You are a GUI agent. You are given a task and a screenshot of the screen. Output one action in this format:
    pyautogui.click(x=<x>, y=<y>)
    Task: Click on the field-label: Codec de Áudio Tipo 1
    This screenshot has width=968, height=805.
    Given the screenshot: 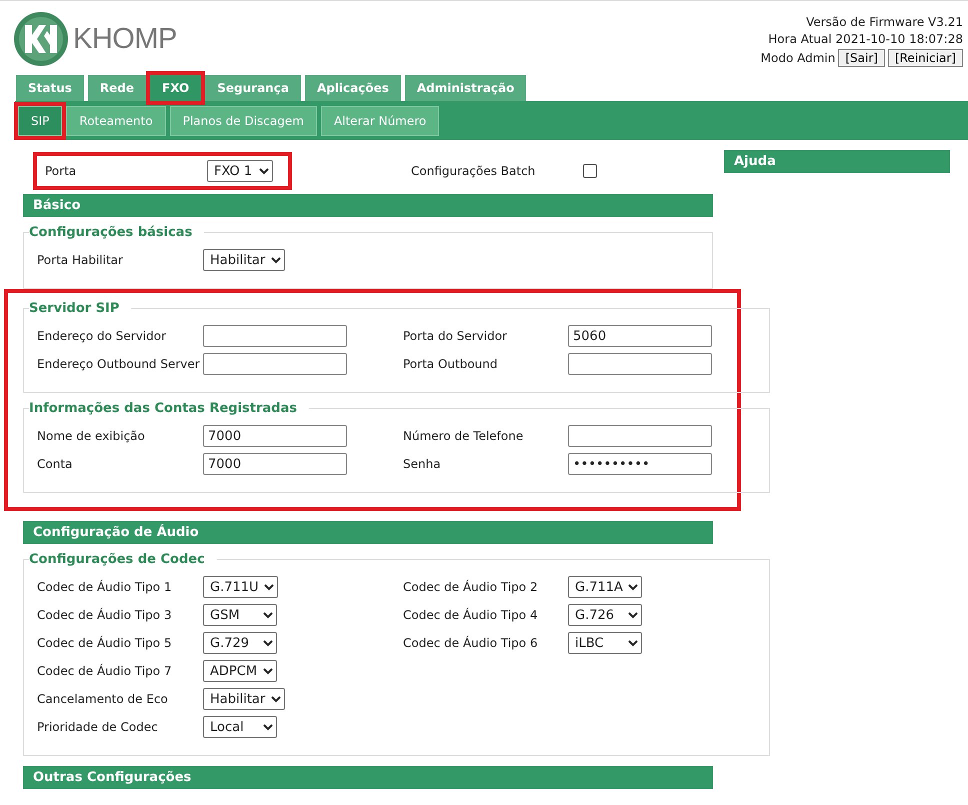 What is the action you would take?
    pyautogui.click(x=105, y=587)
    